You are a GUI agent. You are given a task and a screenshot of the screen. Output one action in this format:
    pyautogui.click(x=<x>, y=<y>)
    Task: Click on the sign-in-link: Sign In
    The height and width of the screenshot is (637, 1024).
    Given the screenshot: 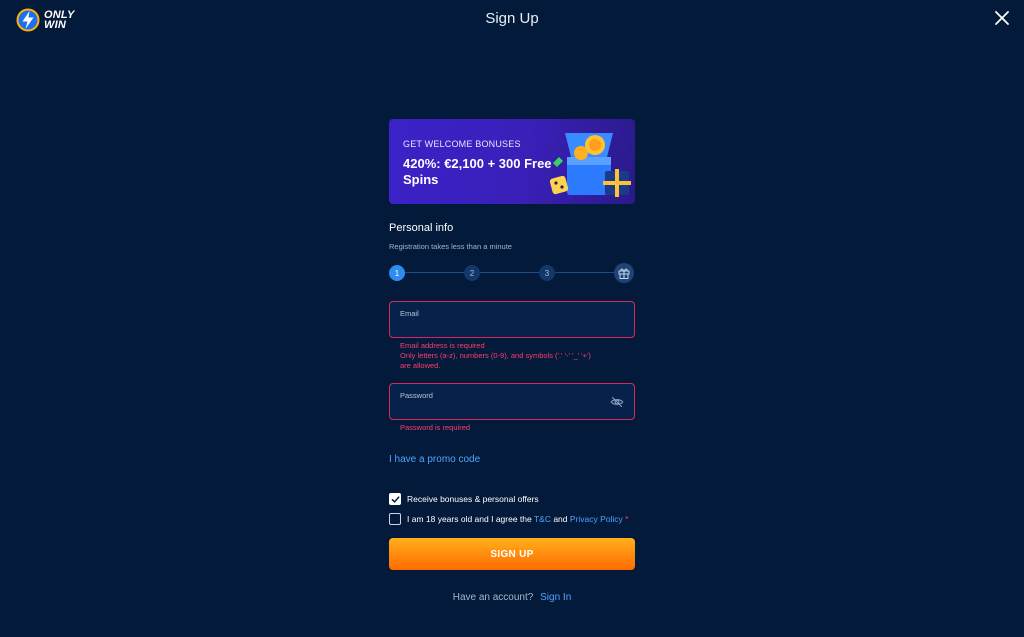 What is the action you would take?
    pyautogui.click(x=555, y=597)
    